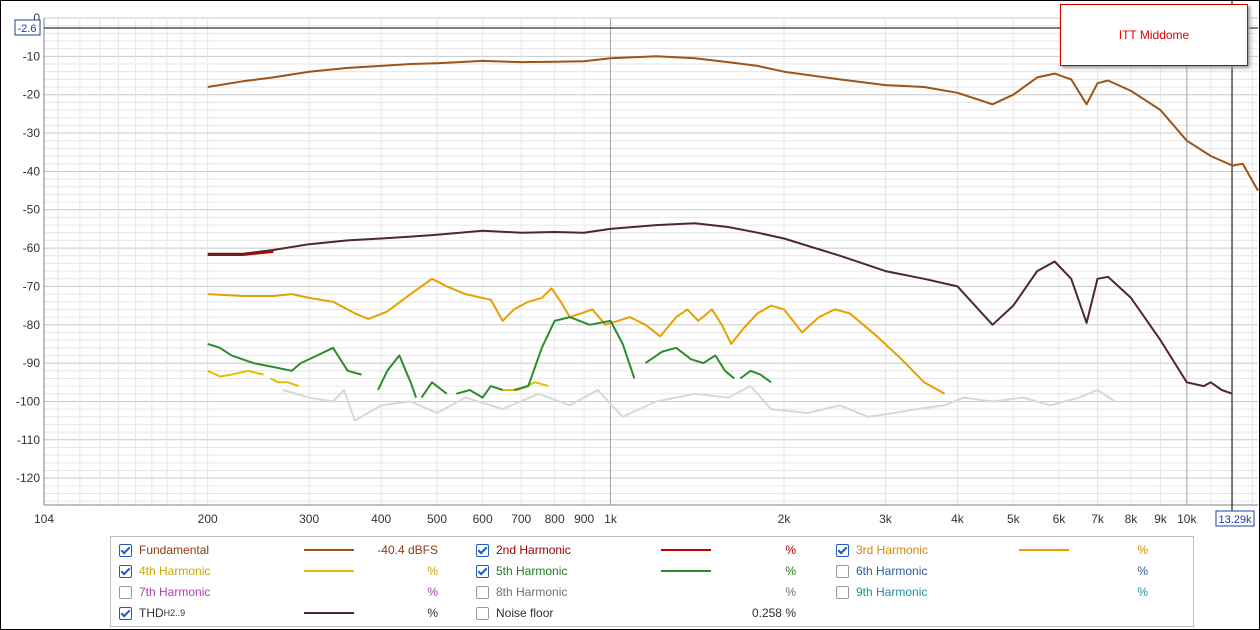 The height and width of the screenshot is (630, 1260). I want to click on legend-value-fundamental: -40.4 dBFS, so click(407, 550).